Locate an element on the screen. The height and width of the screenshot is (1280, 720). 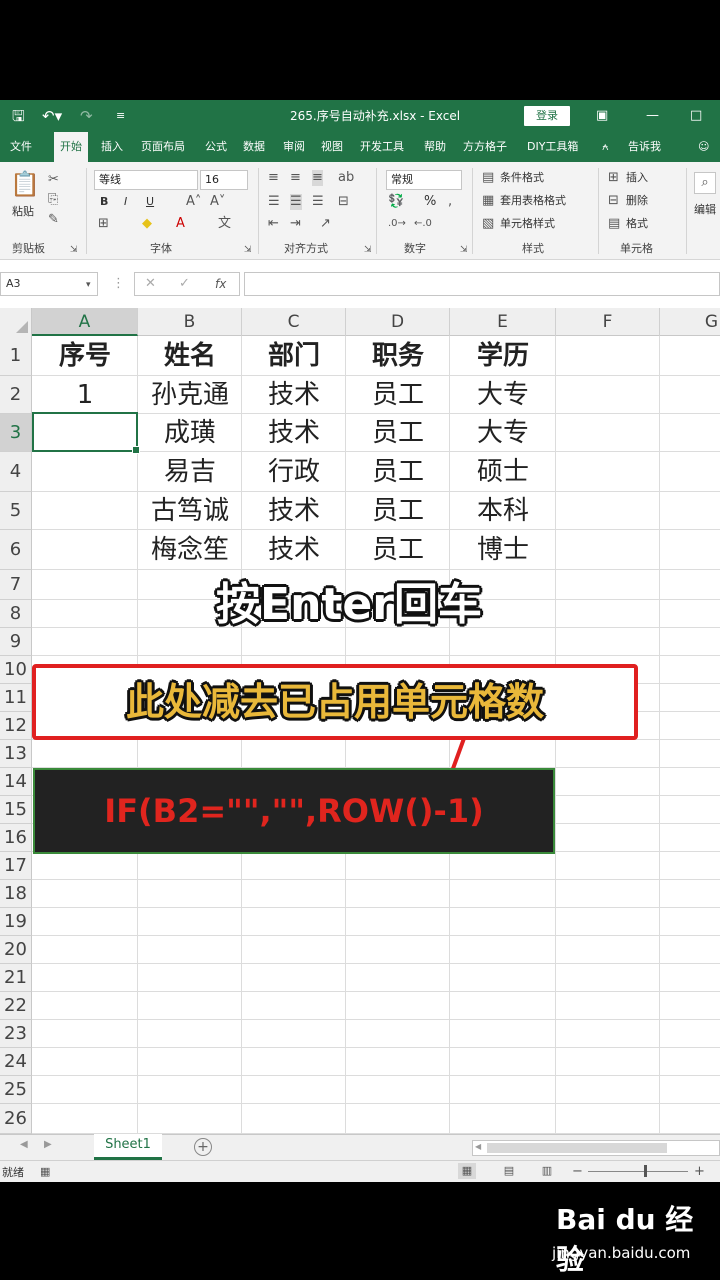
page-break-view-icon: ▥ is located at coordinates (547, 1171).